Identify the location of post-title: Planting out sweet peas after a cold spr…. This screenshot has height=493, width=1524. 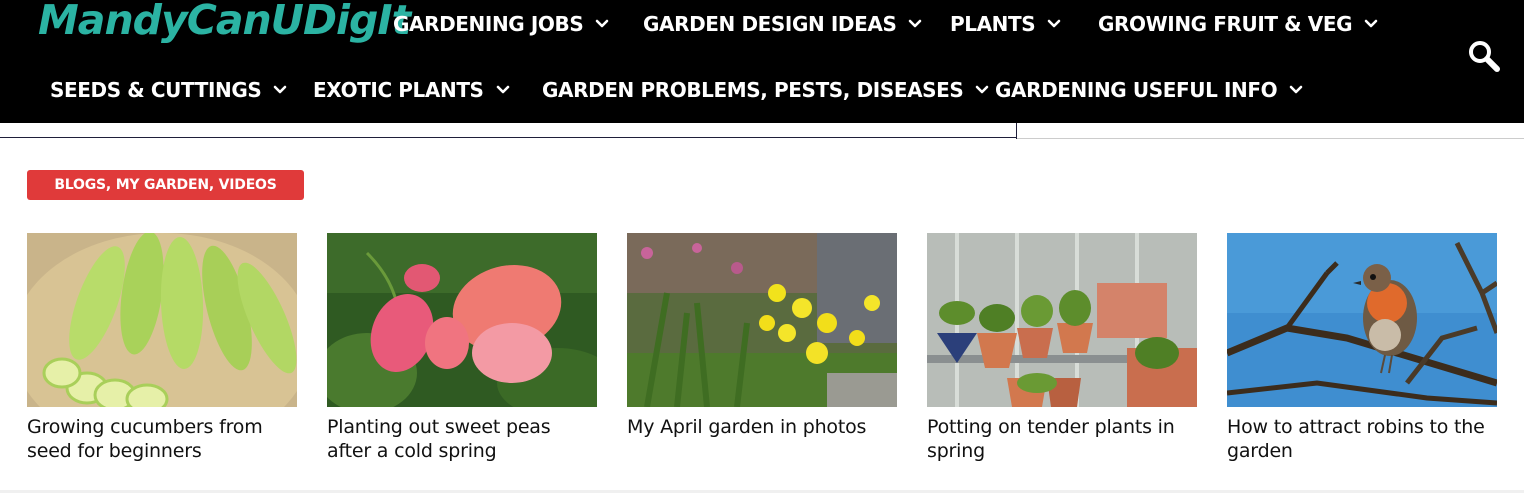
(462, 439).